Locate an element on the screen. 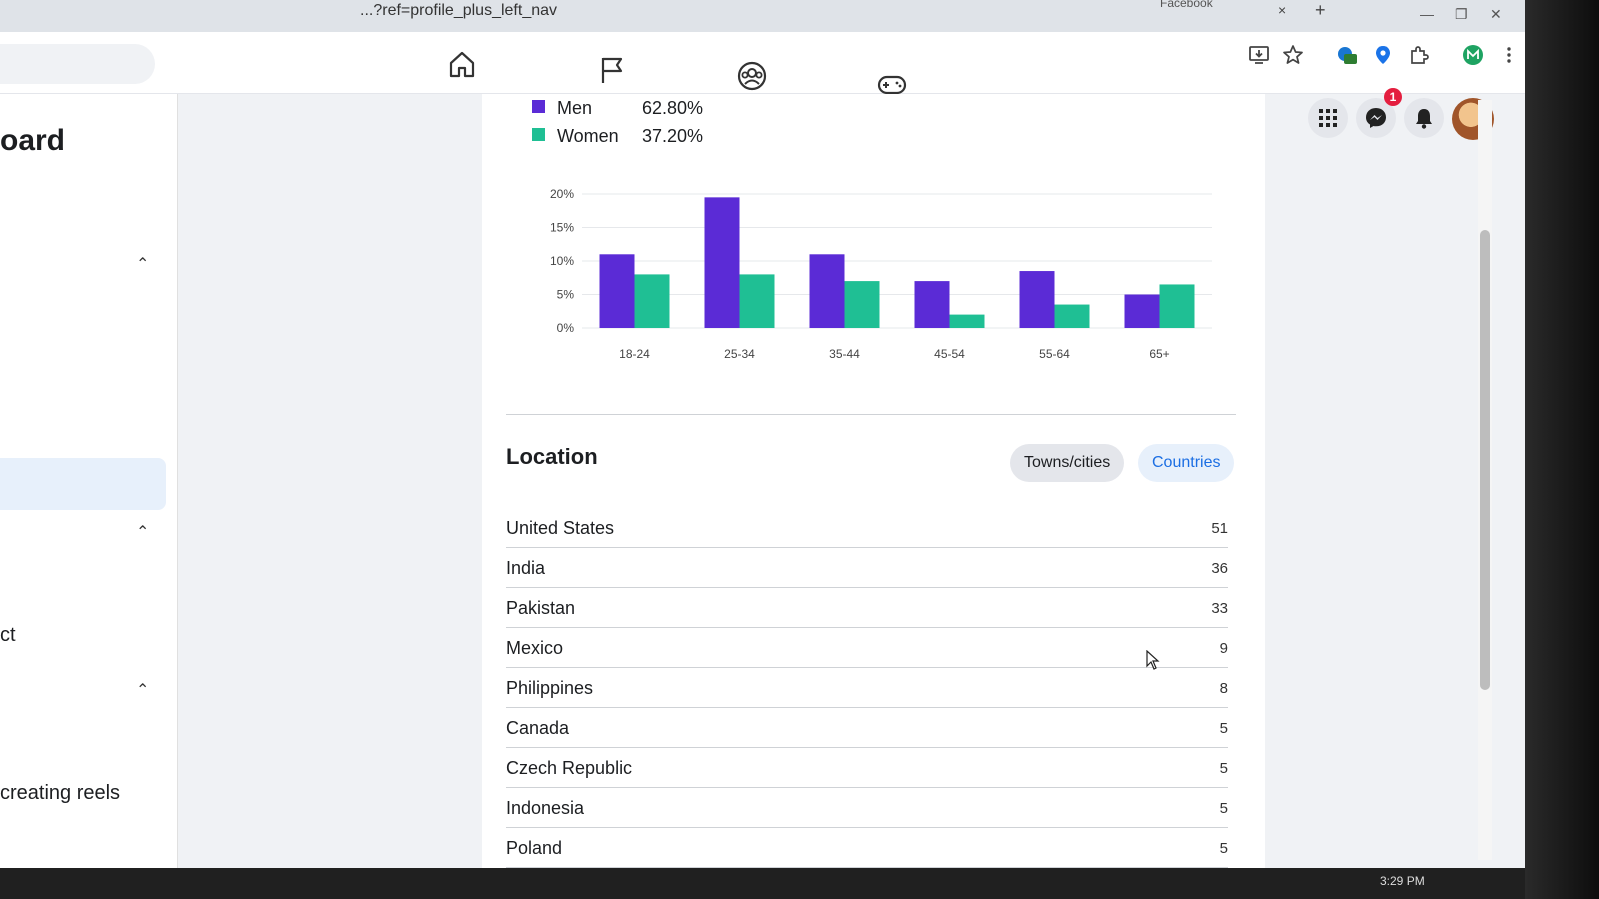  bell-icon is located at coordinates (1424, 119).